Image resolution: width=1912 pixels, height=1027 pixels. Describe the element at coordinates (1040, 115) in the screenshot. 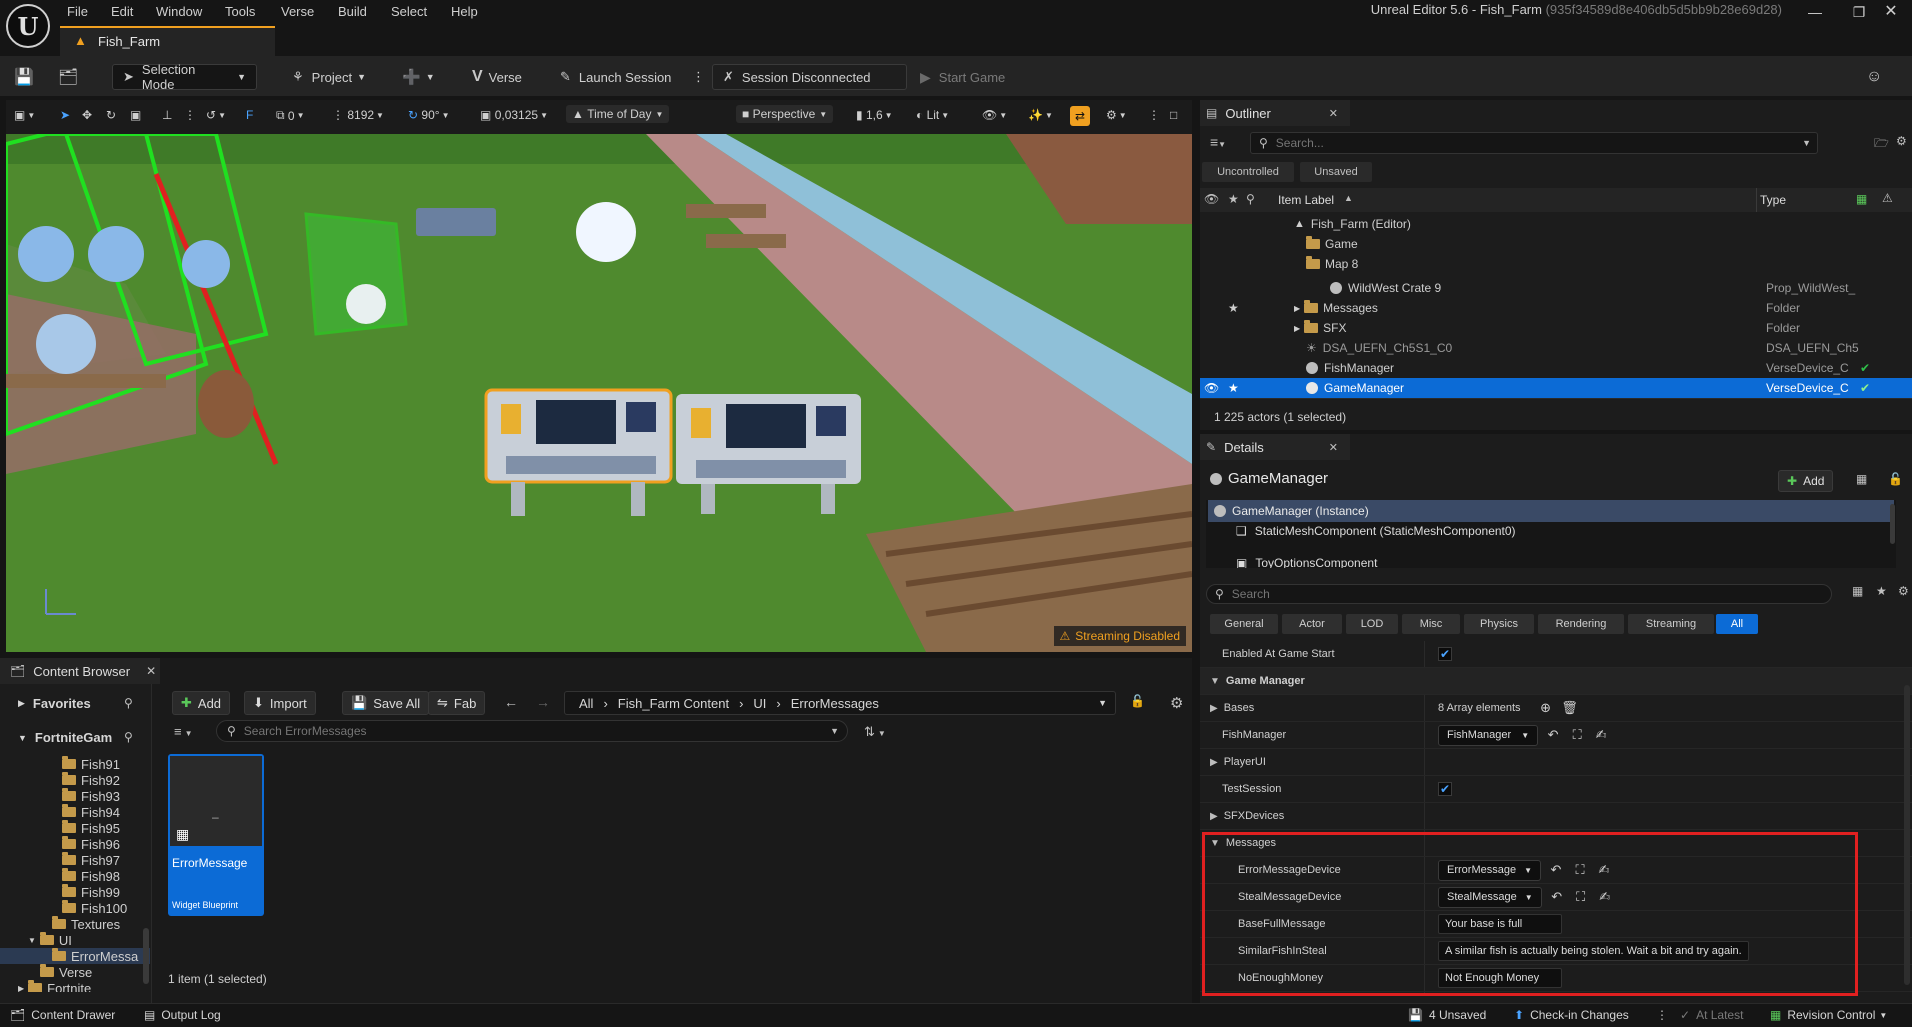

I see `realtime-icon: ✨ ▼` at that location.